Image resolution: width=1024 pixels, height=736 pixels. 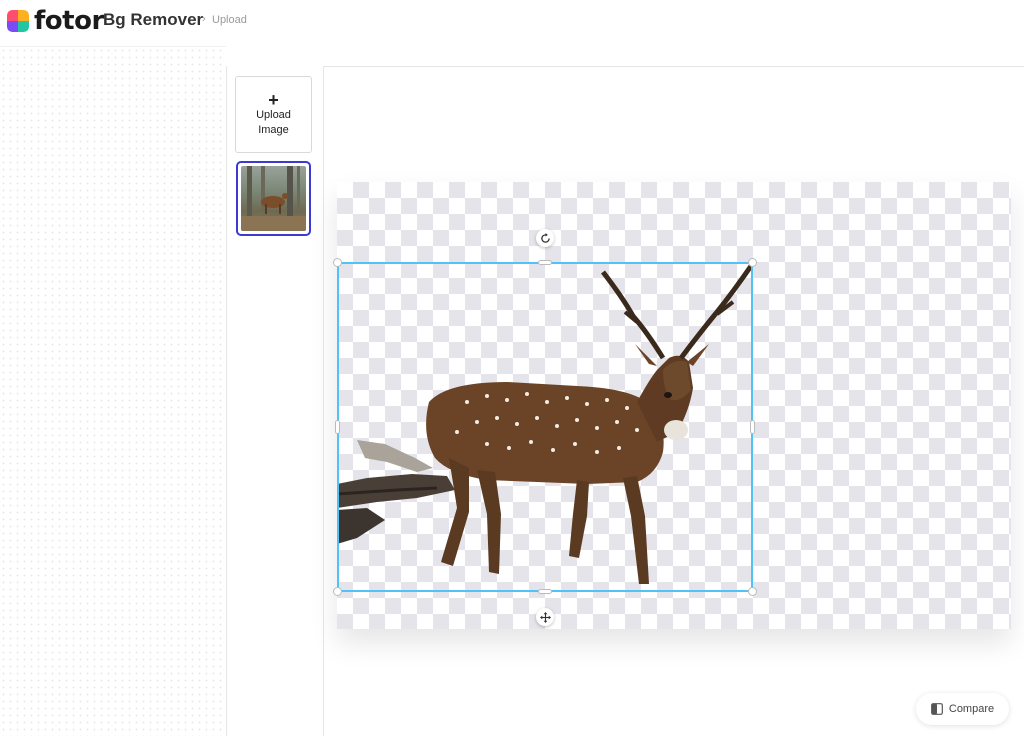 I want to click on breadcrumb-chevron-icon: ›, so click(x=204, y=19).